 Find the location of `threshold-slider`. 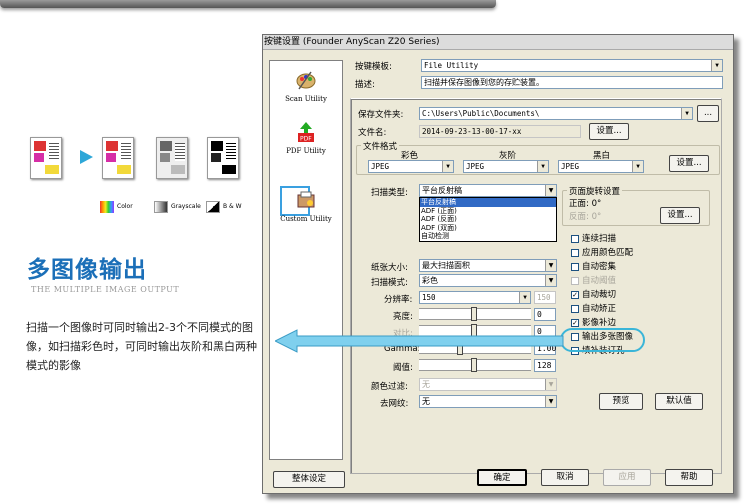

threshold-slider is located at coordinates (475, 365).